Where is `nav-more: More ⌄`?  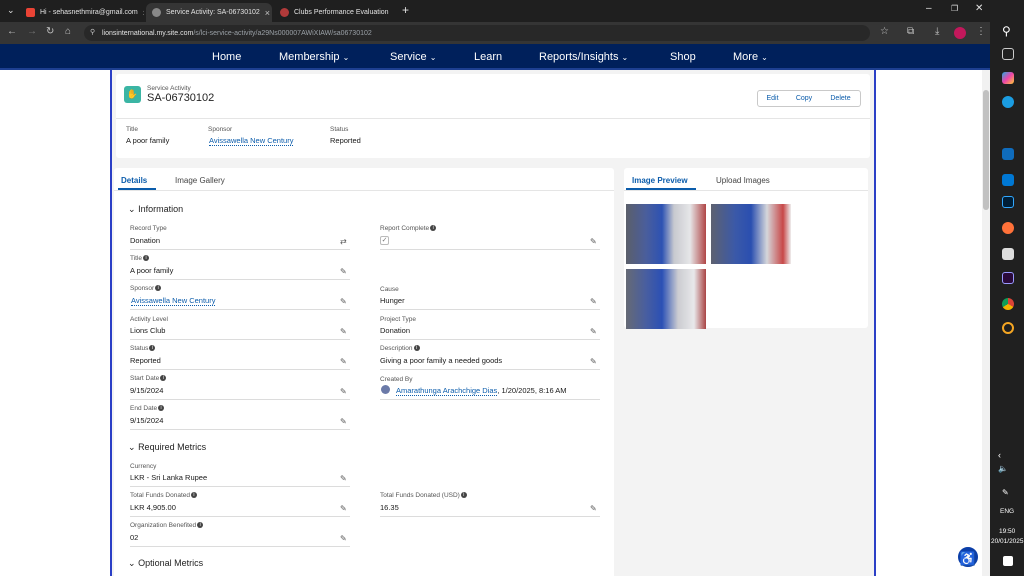 nav-more: More ⌄ is located at coordinates (750, 57).